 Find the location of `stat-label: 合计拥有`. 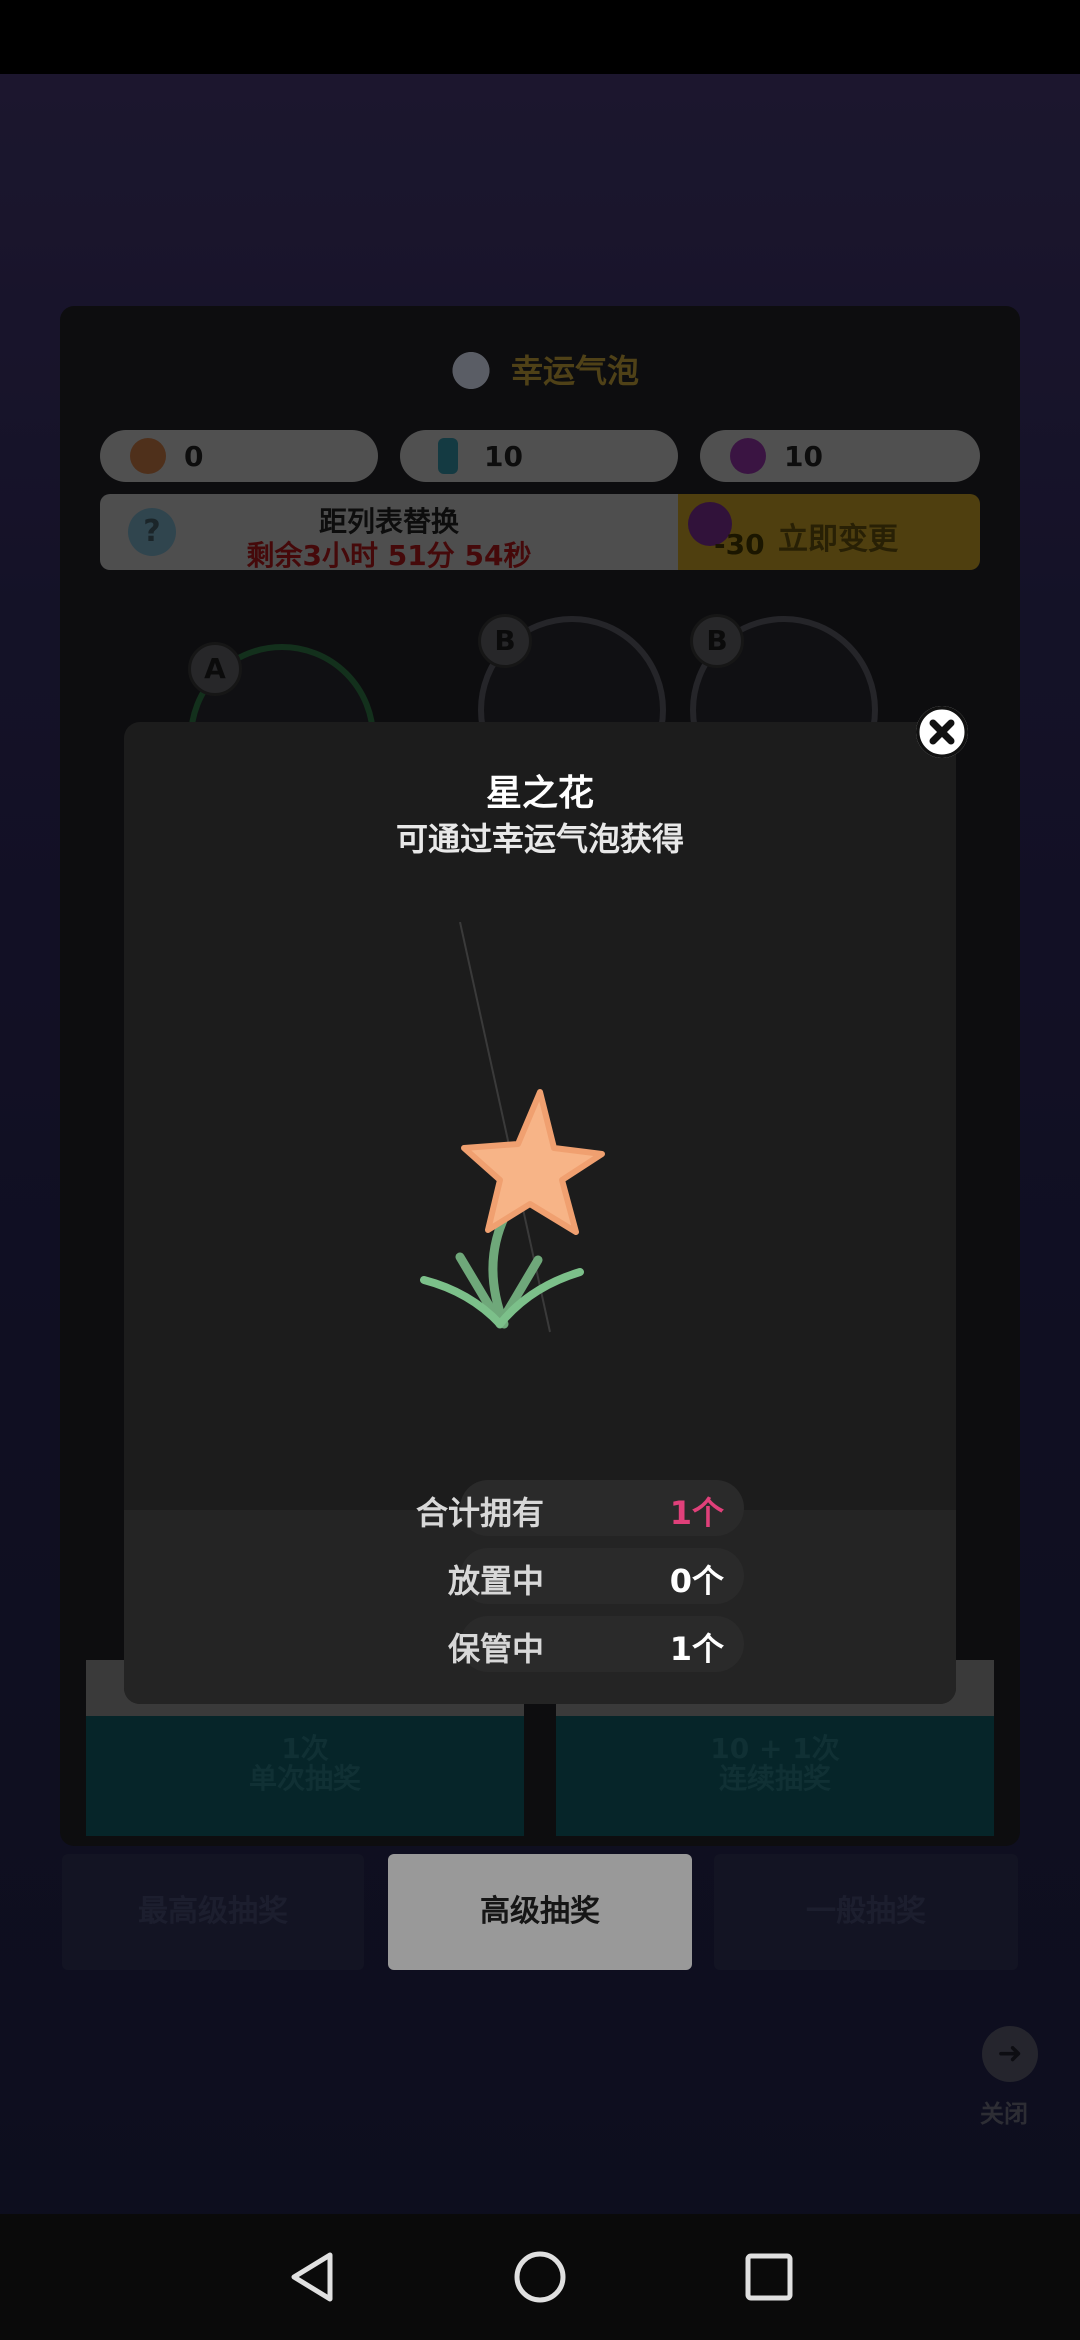

stat-label: 合计拥有 is located at coordinates (479, 1513).